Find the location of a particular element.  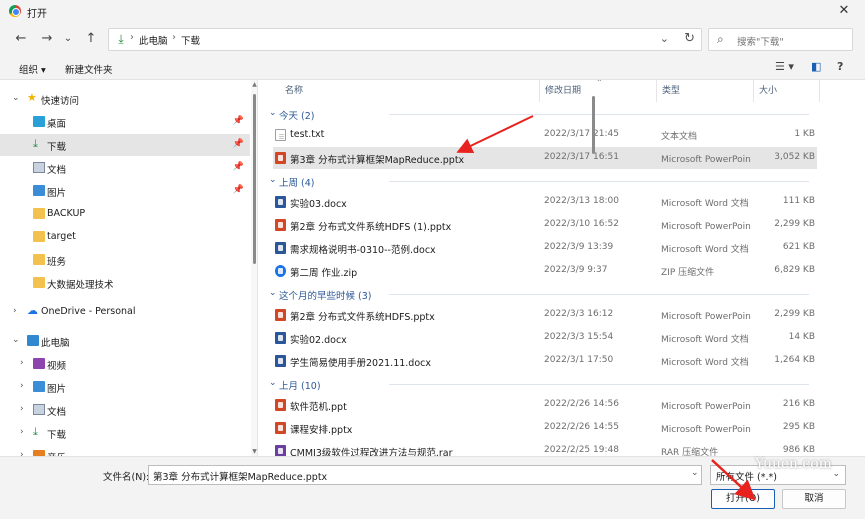

breadcrumb-downloads: 下载 is located at coordinates (190, 40).